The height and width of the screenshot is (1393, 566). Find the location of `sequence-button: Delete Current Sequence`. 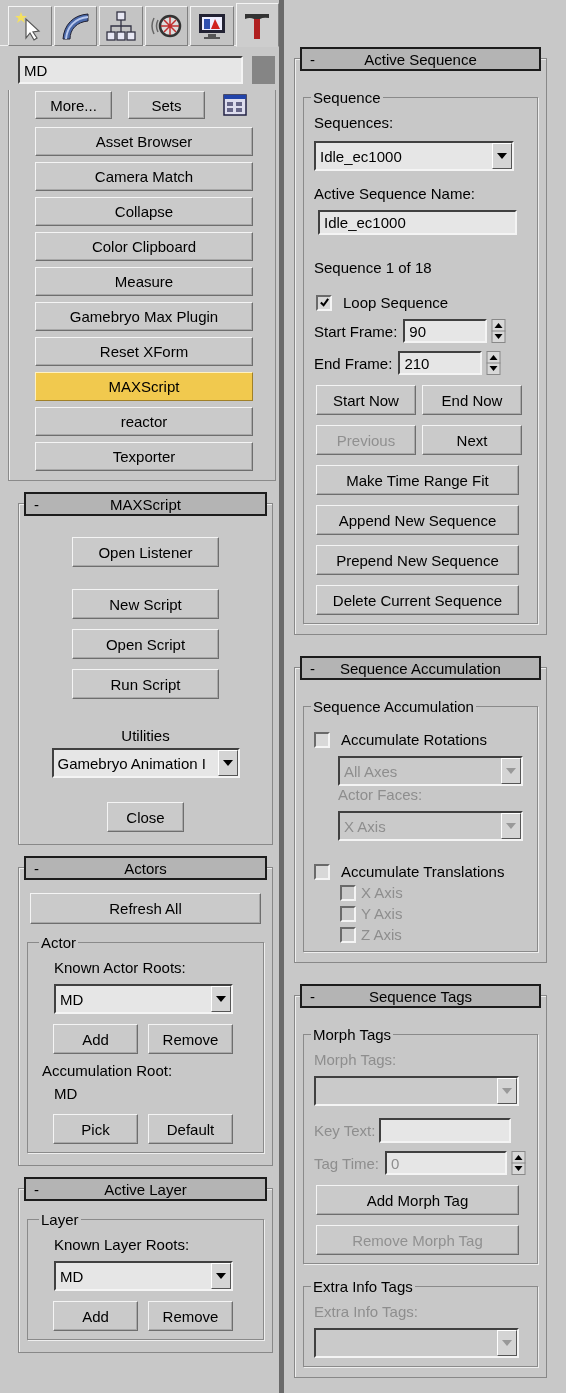

sequence-button: Delete Current Sequence is located at coordinates (417, 600).